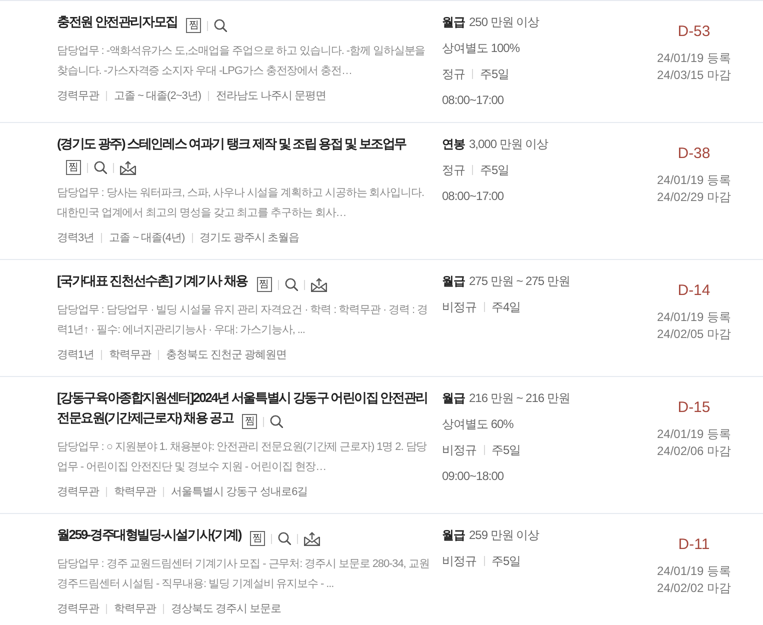 The width and height of the screenshot is (763, 625). I want to click on work-hours: 09:00~18:00, so click(473, 476).